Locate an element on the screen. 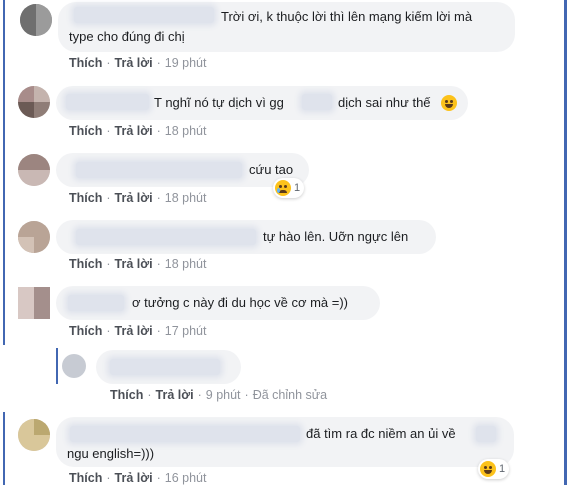 The width and height of the screenshot is (567, 485). comment-bubble: tự hào lên. Uỡn ngực lên is located at coordinates (246, 237).